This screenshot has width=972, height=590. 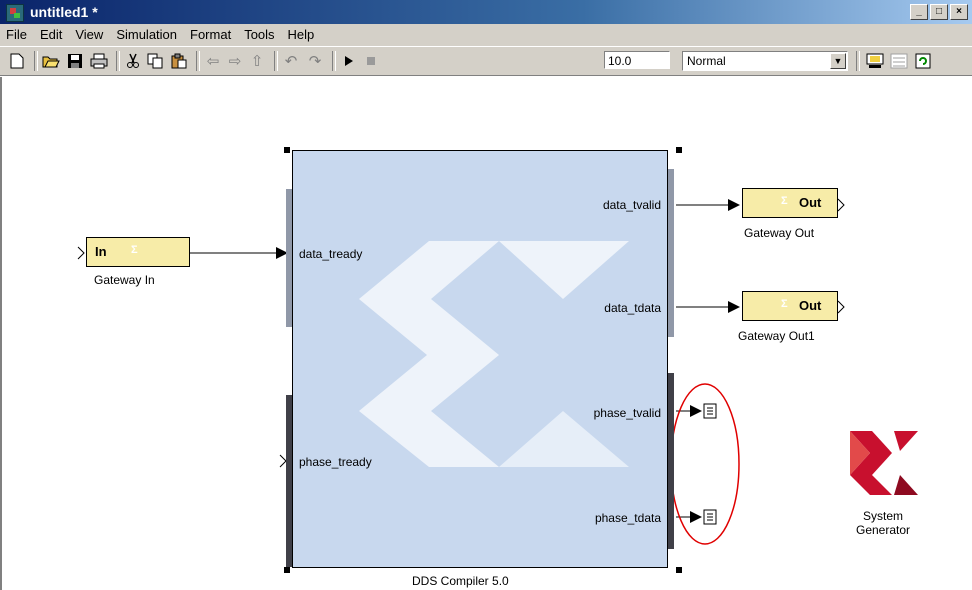 What do you see at coordinates (101, 251) in the screenshot?
I see `gateway-in-text: In` at bounding box center [101, 251].